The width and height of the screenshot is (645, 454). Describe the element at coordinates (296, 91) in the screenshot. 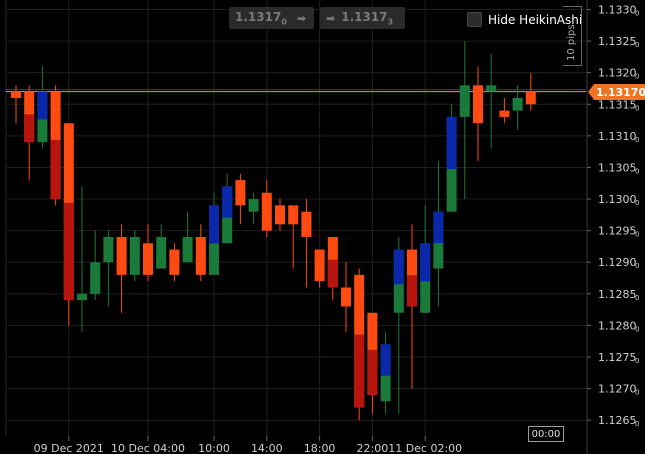

I see `current-price-line` at that location.